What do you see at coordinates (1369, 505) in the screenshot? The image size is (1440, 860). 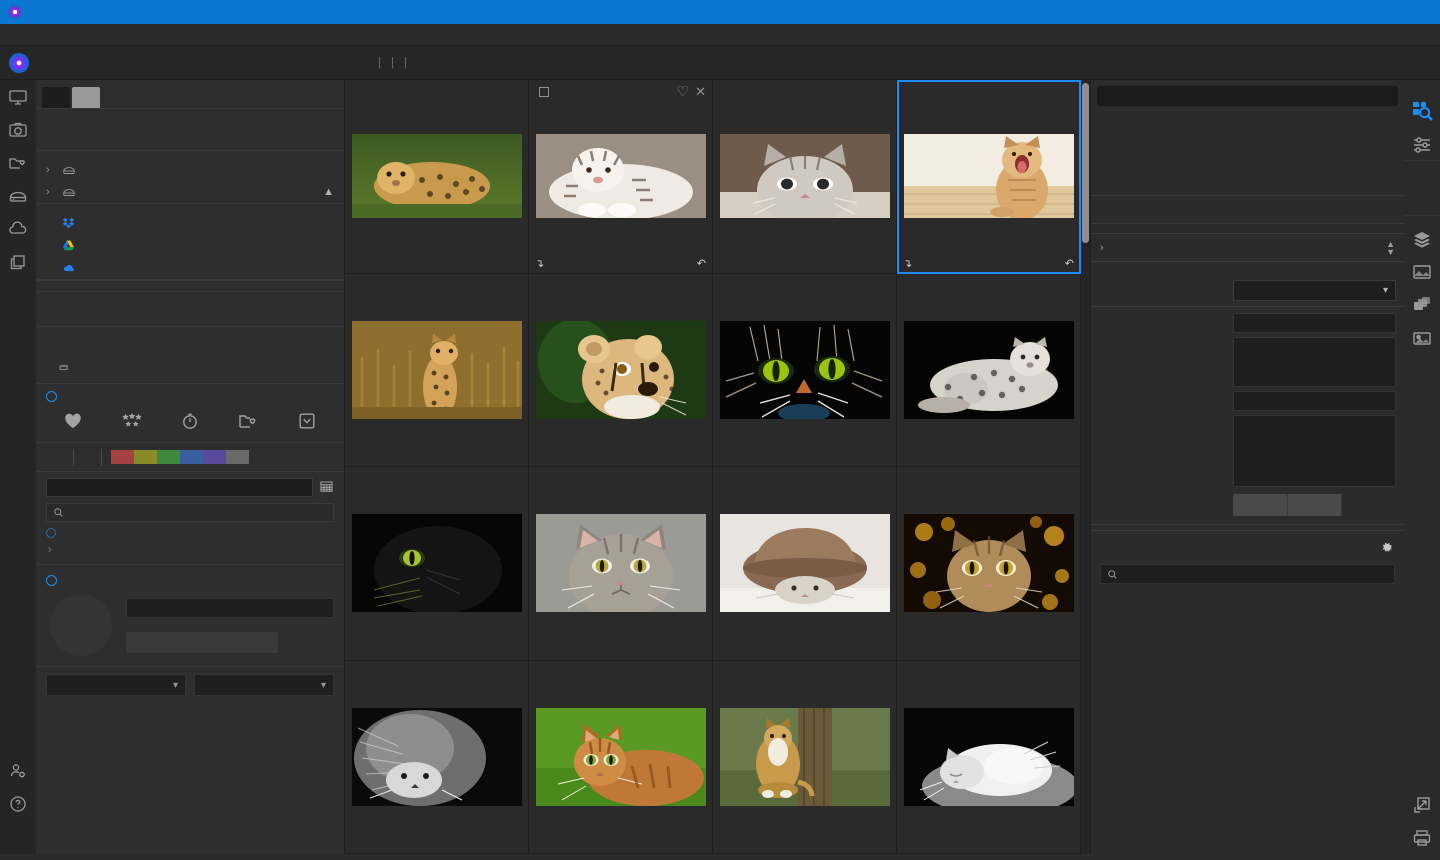 I see `show-none-button` at bounding box center [1369, 505].